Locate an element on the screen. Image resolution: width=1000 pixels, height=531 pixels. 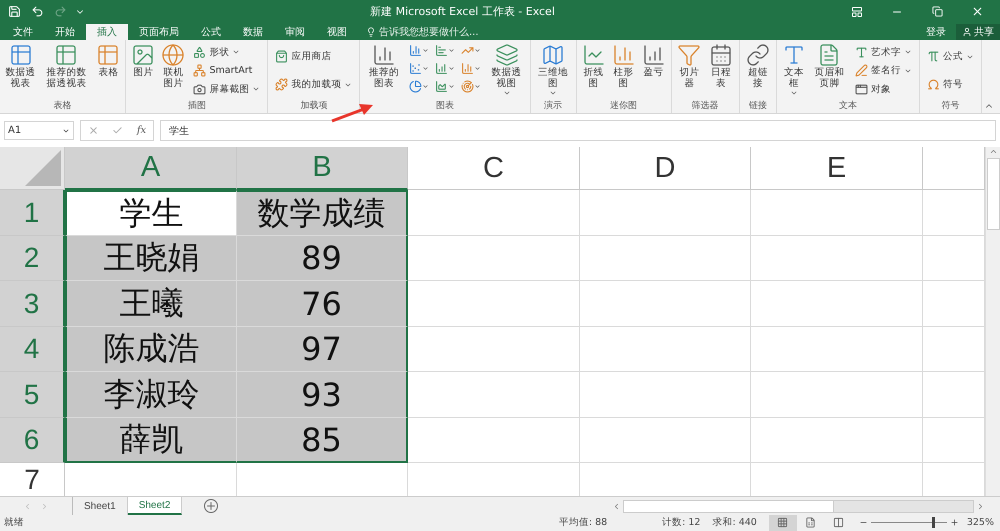
ribbon-button: 艺术字 is located at coordinates (883, 52).